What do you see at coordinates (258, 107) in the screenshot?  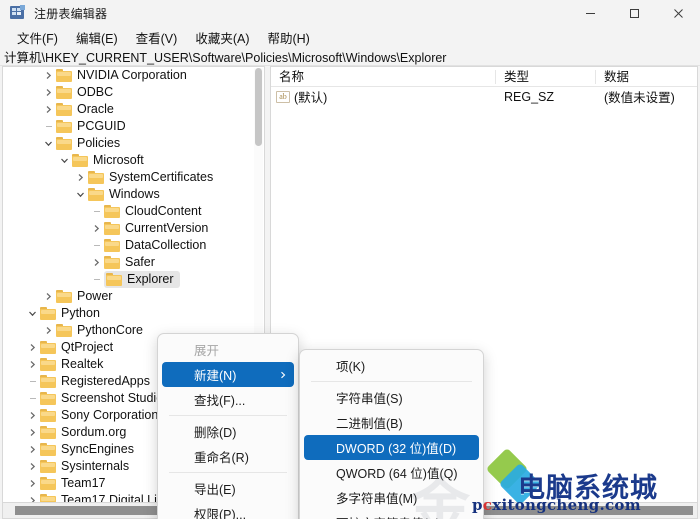 I see `tree-vertical-scroll-thumb` at bounding box center [258, 107].